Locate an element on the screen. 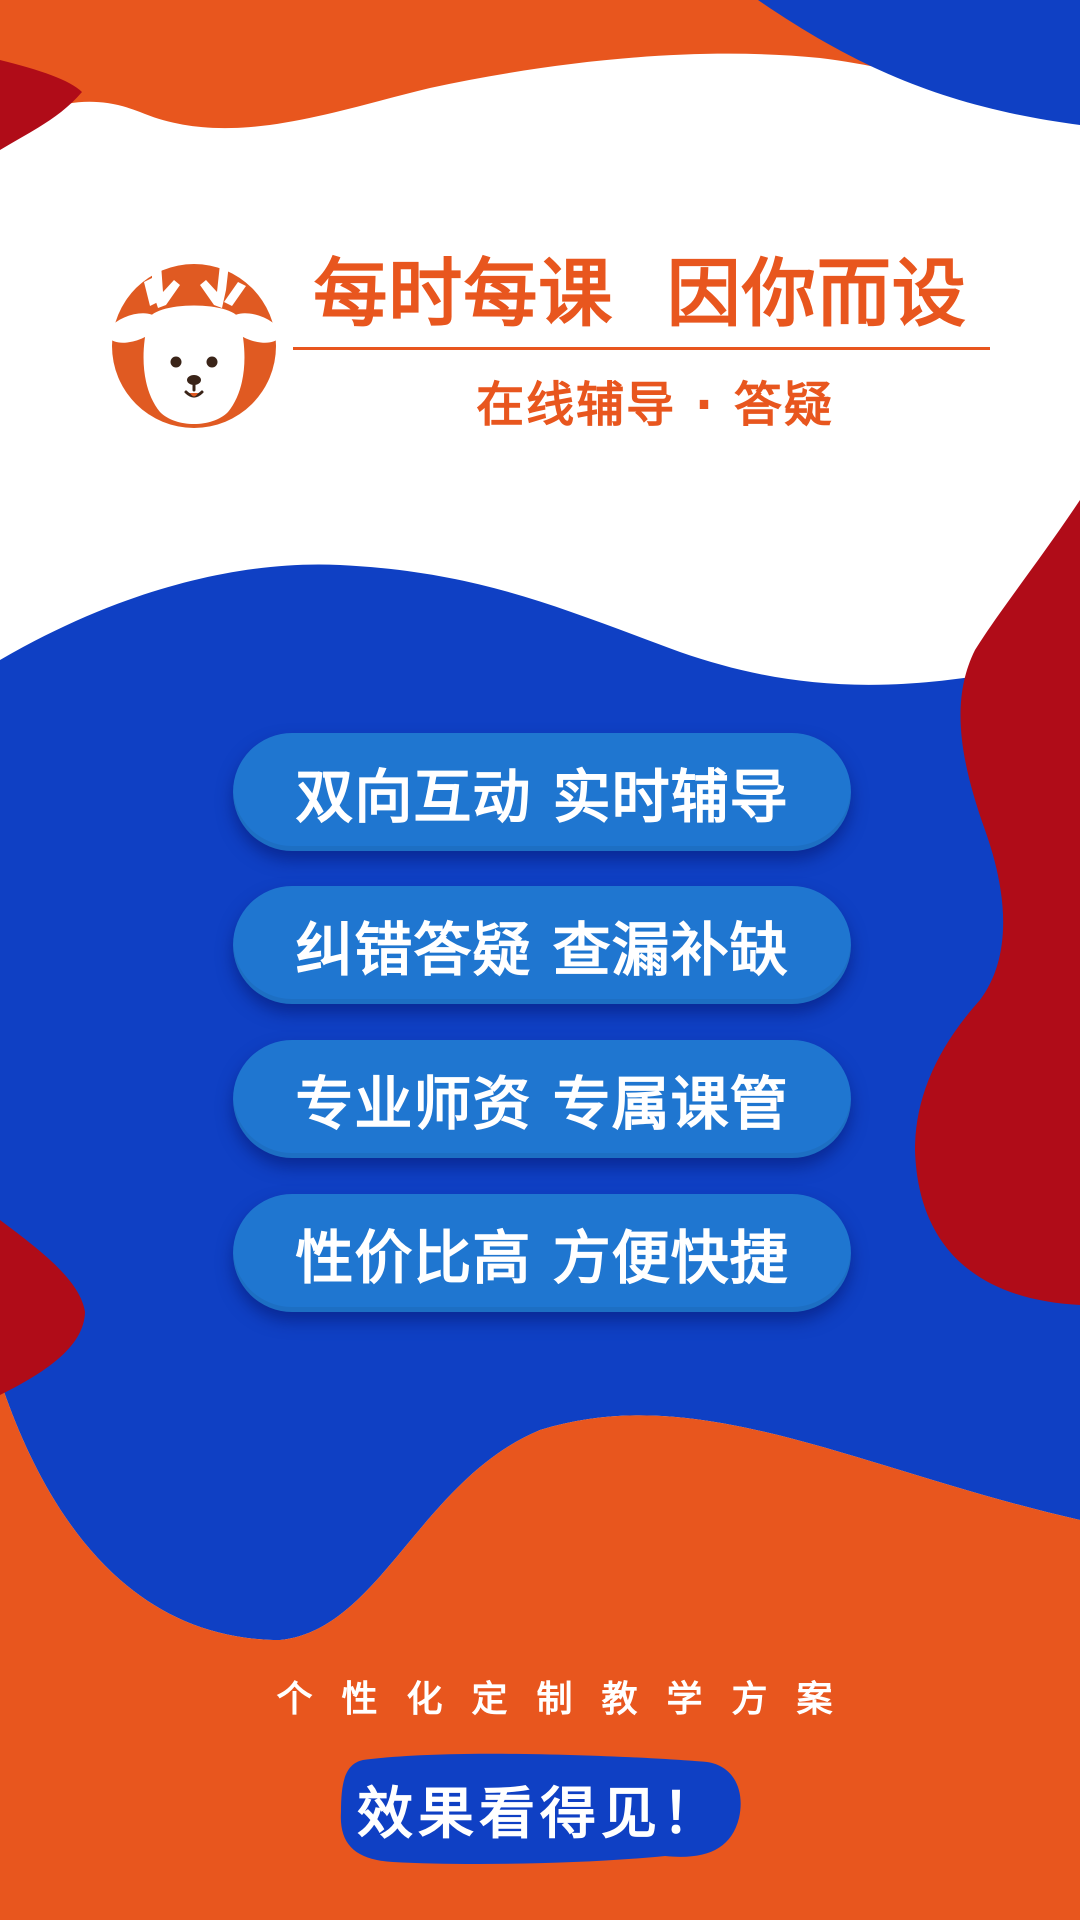 The height and width of the screenshot is (1920, 1080). feature-pill: 性价比高 方便快捷 is located at coordinates (542, 1253).